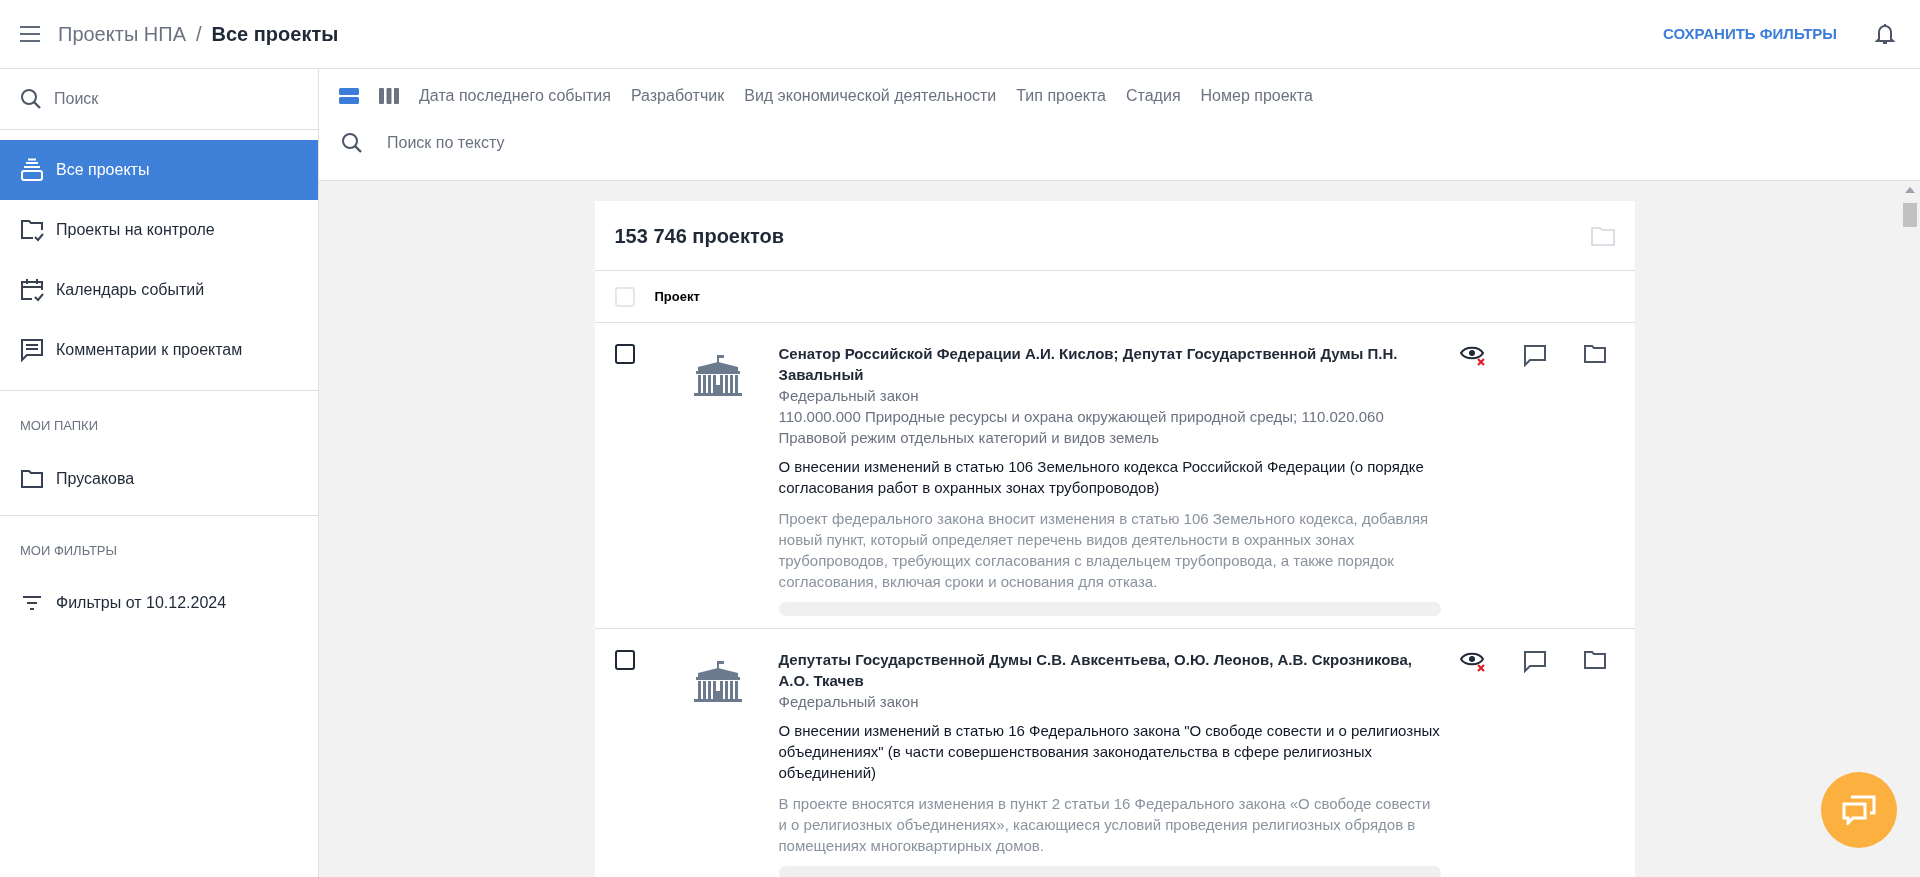 This screenshot has width=1920, height=877. Describe the element at coordinates (587, 143) in the screenshot. I see `text-search-field: Поиск по тексту` at that location.